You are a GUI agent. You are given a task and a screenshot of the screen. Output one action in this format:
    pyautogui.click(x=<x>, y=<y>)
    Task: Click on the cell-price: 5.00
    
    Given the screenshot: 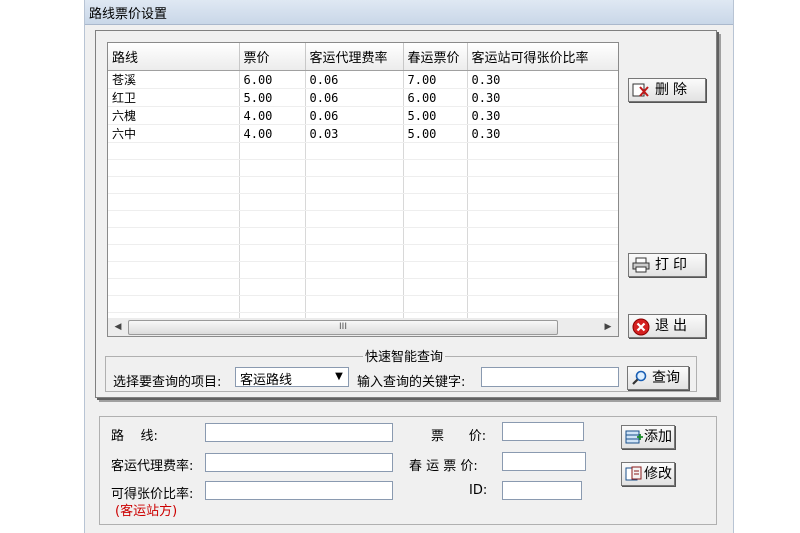 What is the action you would take?
    pyautogui.click(x=272, y=97)
    